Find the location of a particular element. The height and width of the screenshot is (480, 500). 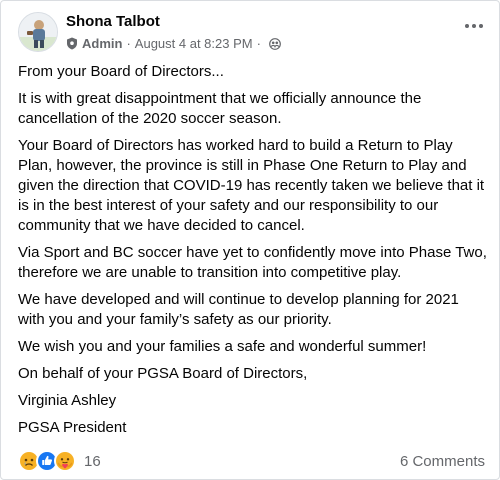

comments-count-link: 6 Comments is located at coordinates (442, 461).